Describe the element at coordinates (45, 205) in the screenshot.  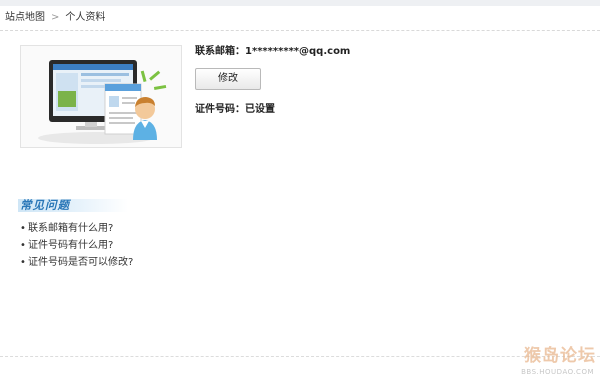
I see `faq-title: 常见问题` at that location.